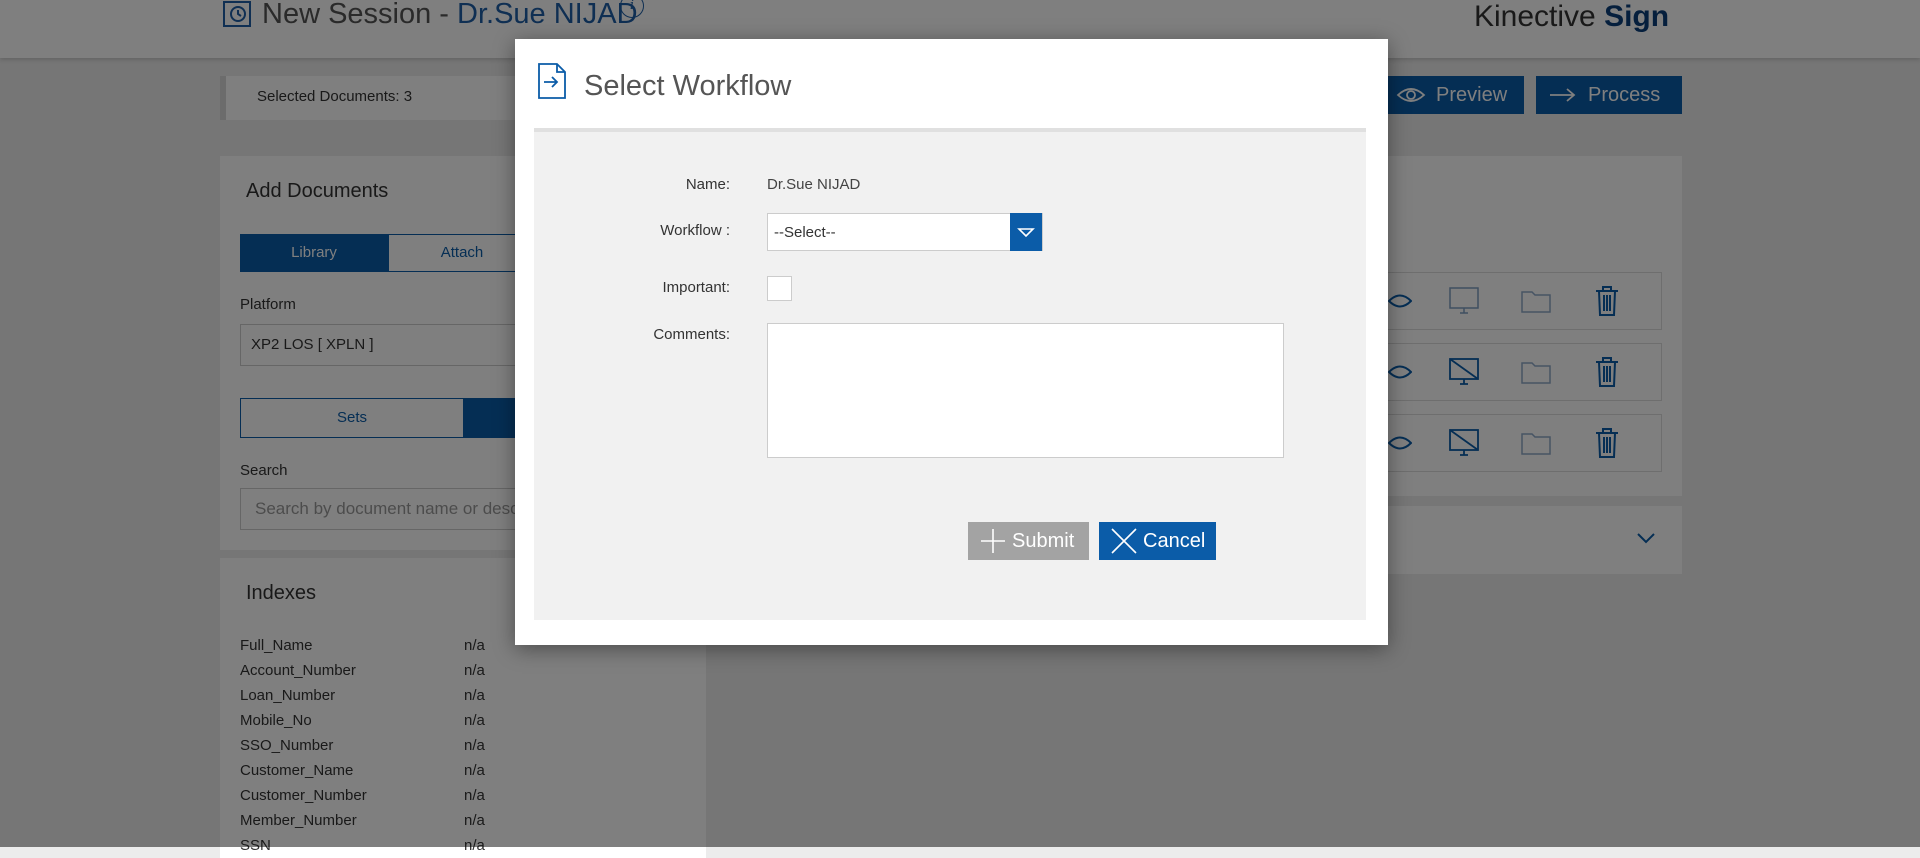  What do you see at coordinates (552, 81) in the screenshot?
I see `document-arrow-icon` at bounding box center [552, 81].